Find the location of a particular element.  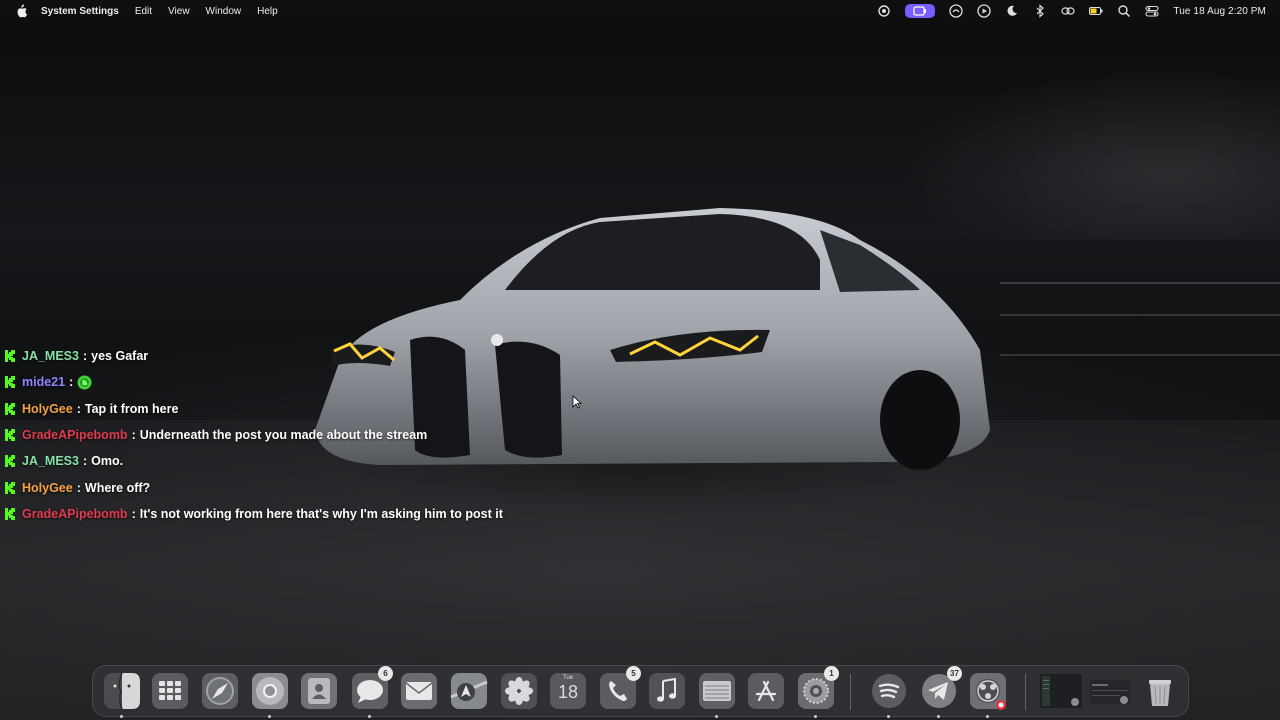

maps-icon is located at coordinates (469, 691).